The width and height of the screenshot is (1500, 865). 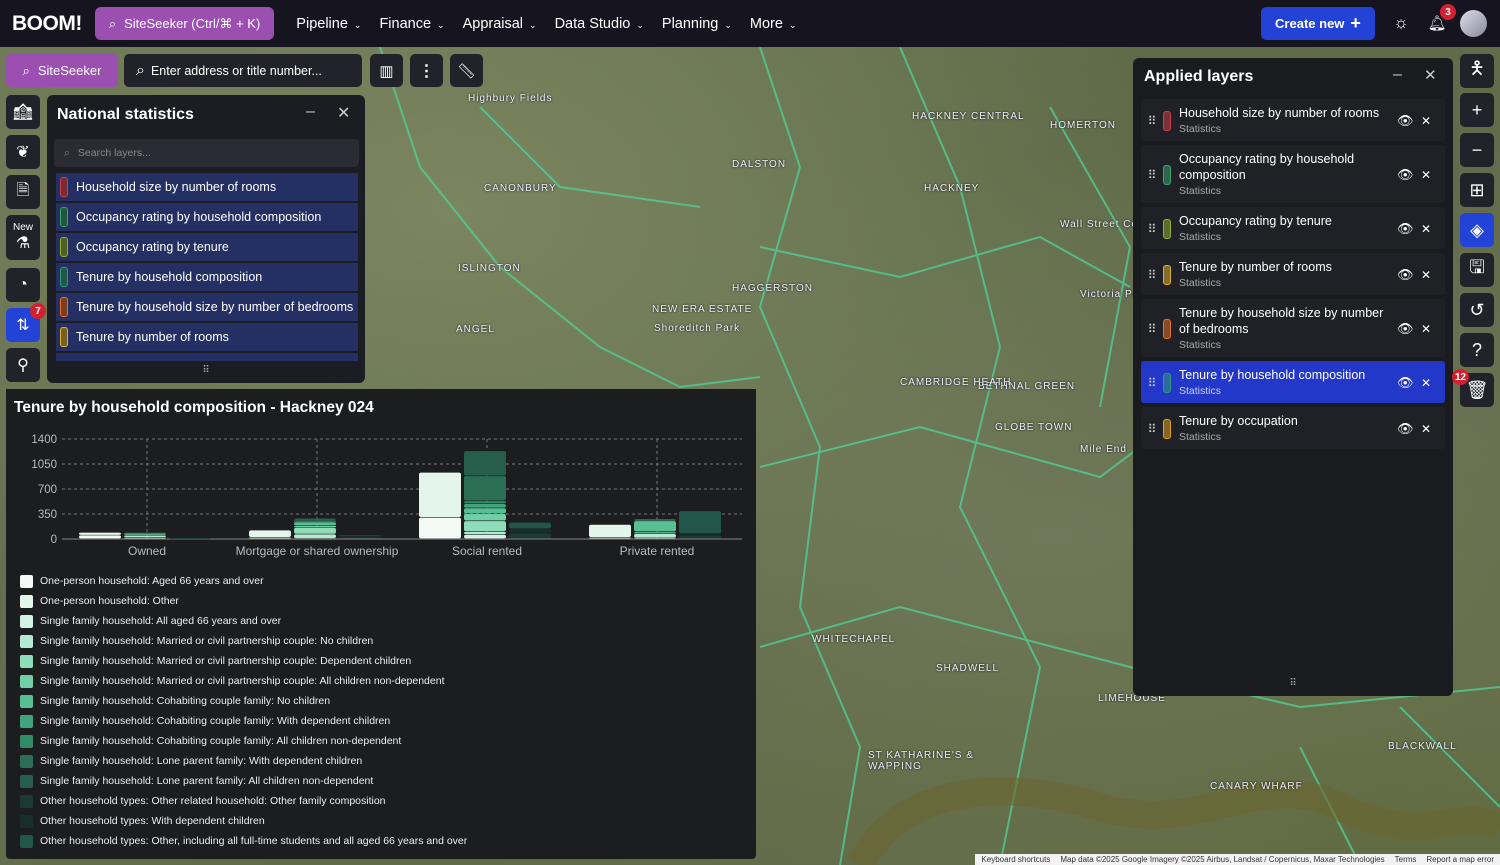 What do you see at coordinates (23, 237) in the screenshot?
I see `sidebar-lab-button: New ⚗` at bounding box center [23, 237].